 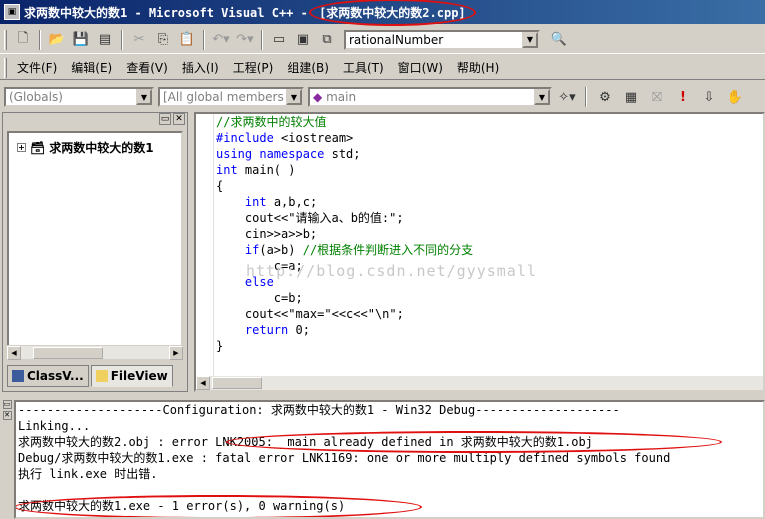 I want to click on filter-combo: [All global members ▼, so click(x=231, y=97).